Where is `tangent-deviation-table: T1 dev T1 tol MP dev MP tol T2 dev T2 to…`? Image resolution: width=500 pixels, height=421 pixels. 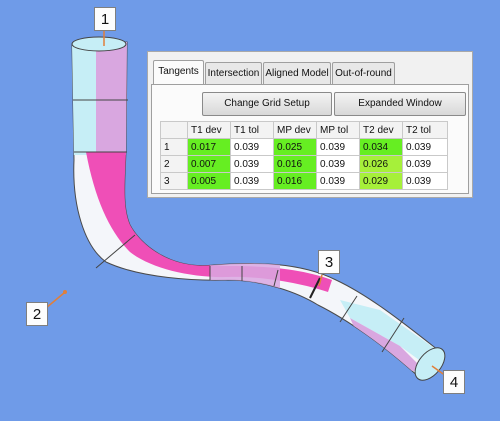 tangent-deviation-table: T1 dev T1 tol MP dev MP tol T2 dev T2 to… is located at coordinates (304, 155).